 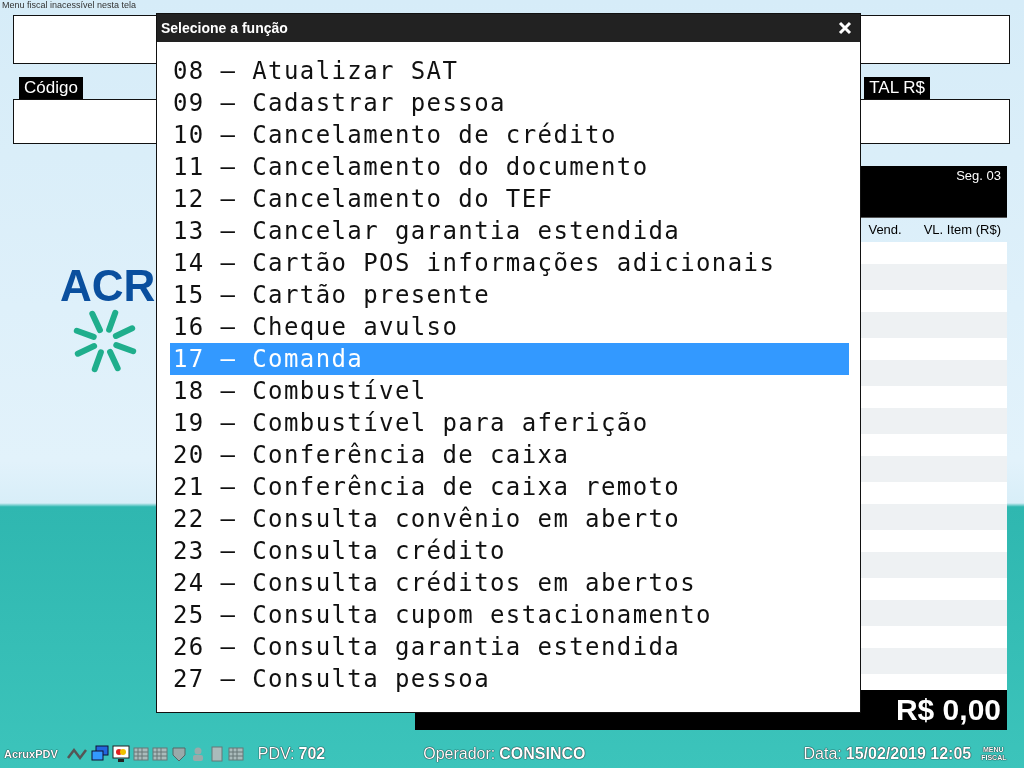 What do you see at coordinates (509, 583) in the screenshot?
I see `function-item: 24 – Consulta créditos em abertos` at bounding box center [509, 583].